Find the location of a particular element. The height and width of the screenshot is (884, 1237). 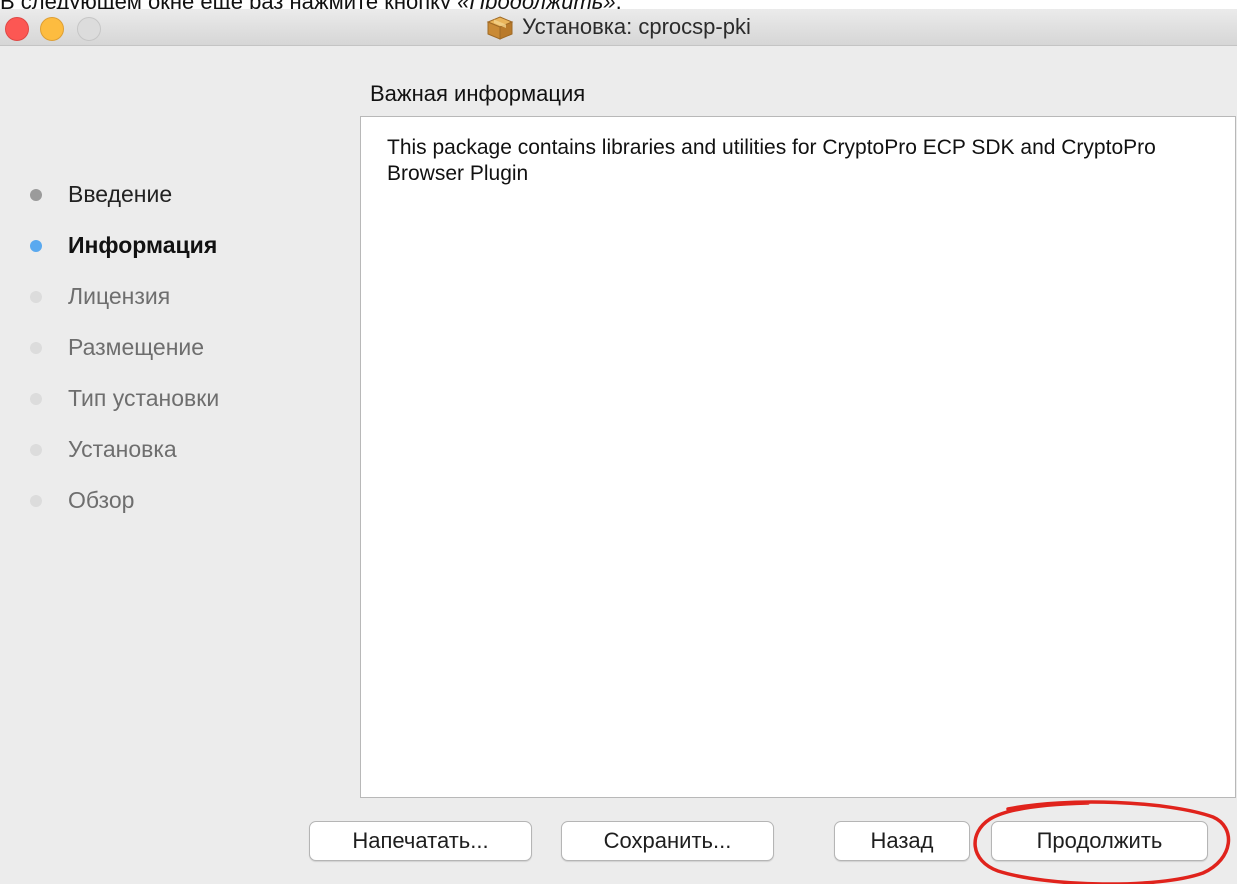

window-title-group: Установка: cprocsp-pki is located at coordinates (618, 27).